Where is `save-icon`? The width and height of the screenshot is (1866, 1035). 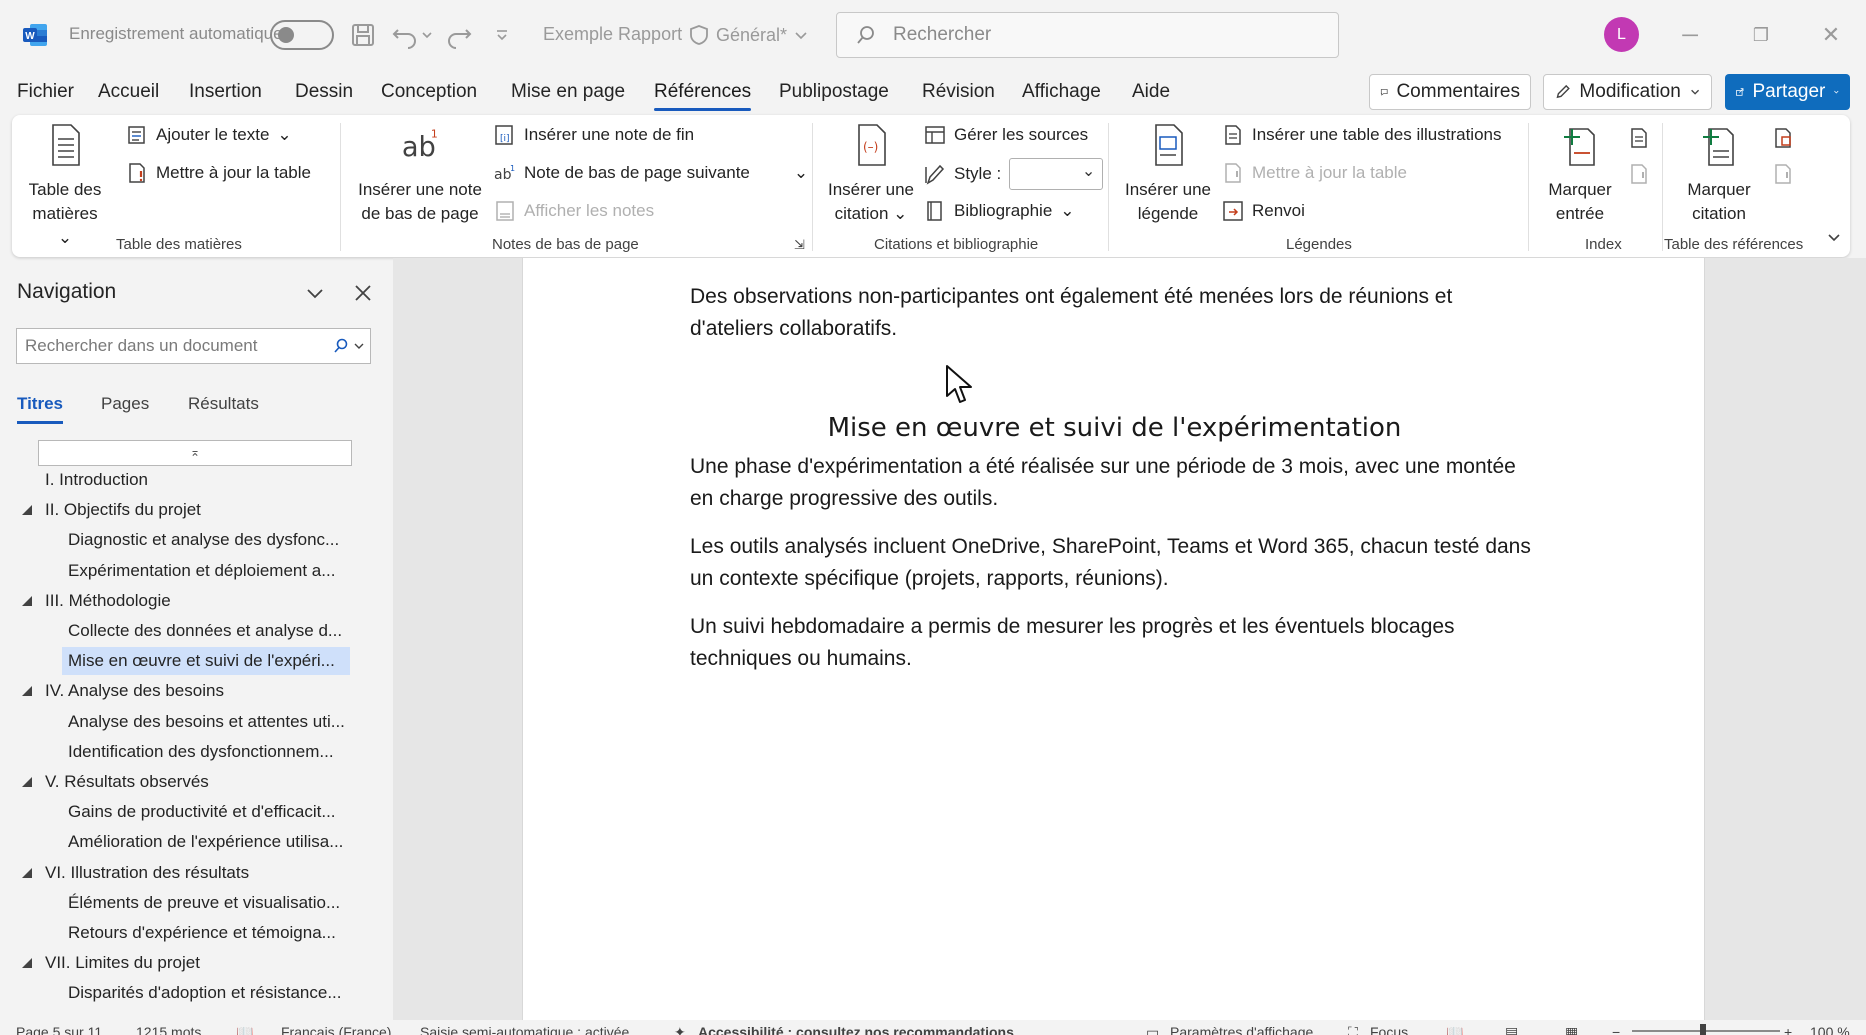
save-icon is located at coordinates (363, 35).